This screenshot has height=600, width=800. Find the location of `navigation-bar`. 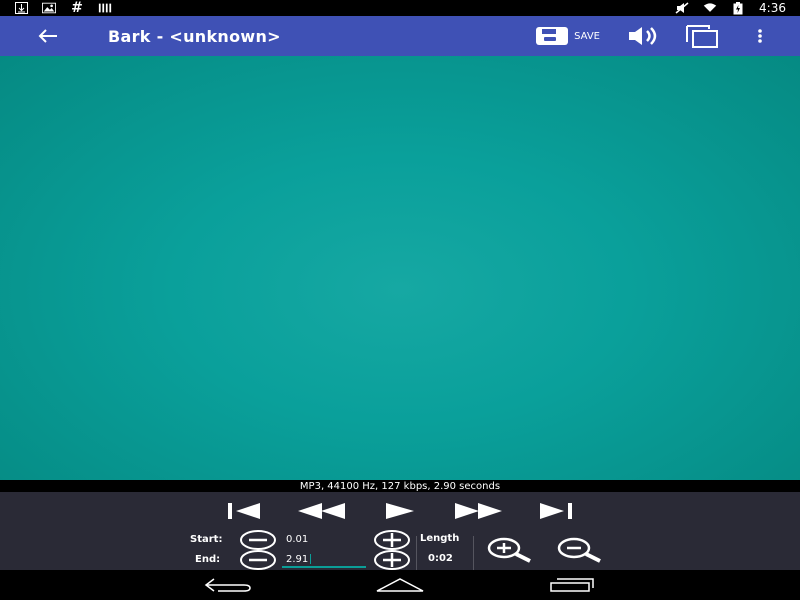

navigation-bar is located at coordinates (400, 585).